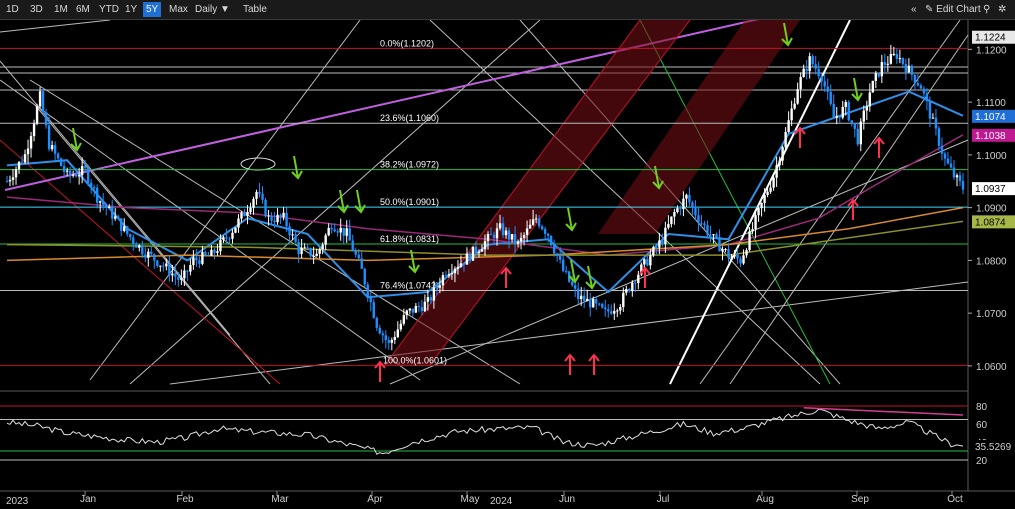 Image resolution: width=1015 pixels, height=509 pixels. I want to click on time-axis-label: Apr, so click(375, 499).